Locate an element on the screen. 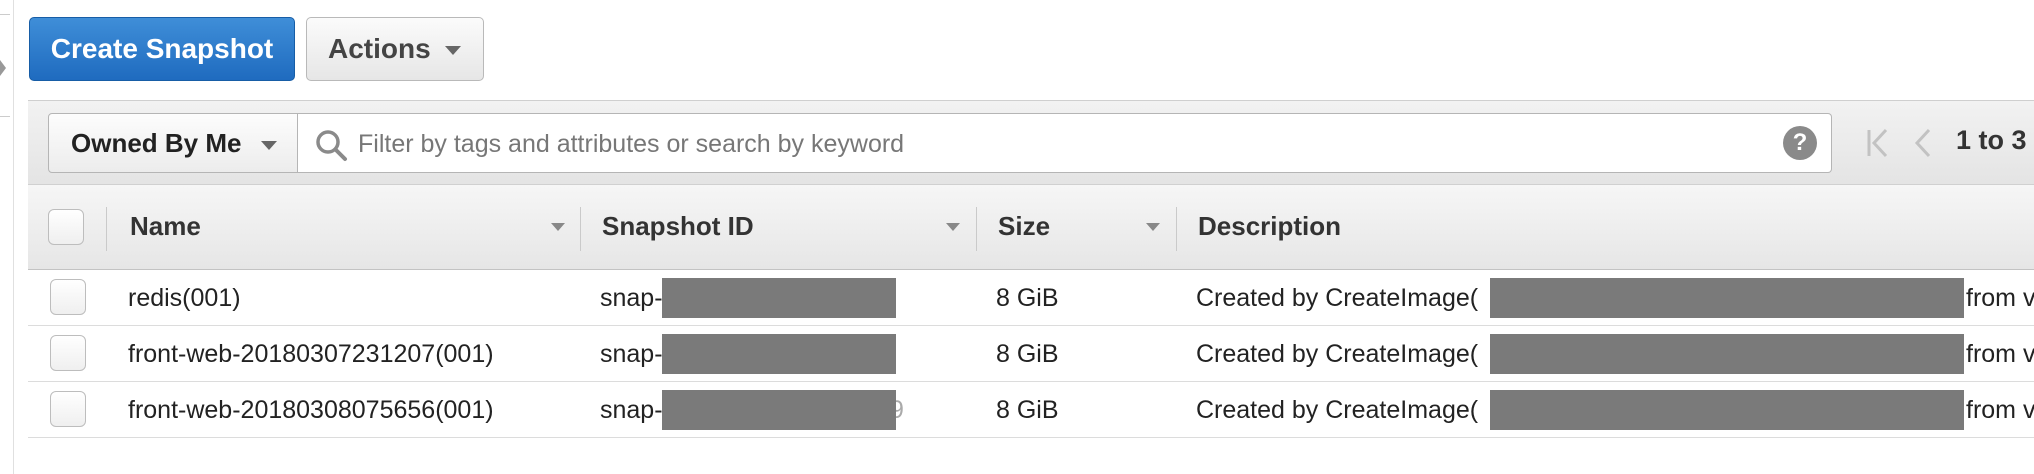  column-header-name: Name is located at coordinates (165, 226).